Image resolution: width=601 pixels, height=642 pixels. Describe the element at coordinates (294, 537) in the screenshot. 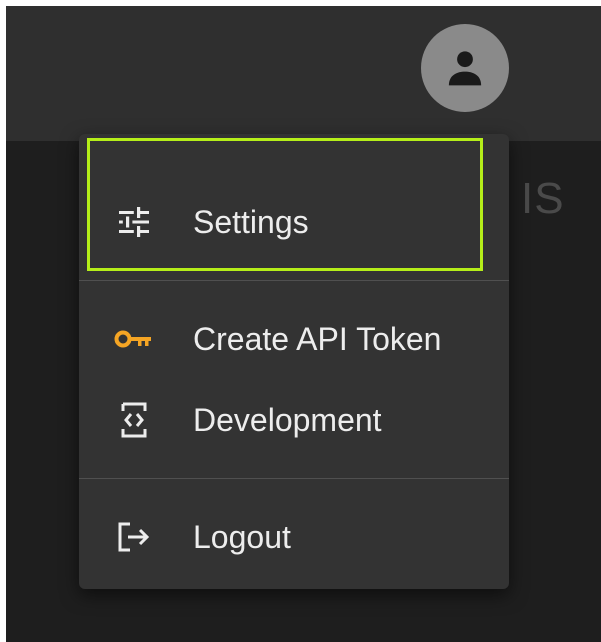

I see `menu-item-logout: Logout` at that location.